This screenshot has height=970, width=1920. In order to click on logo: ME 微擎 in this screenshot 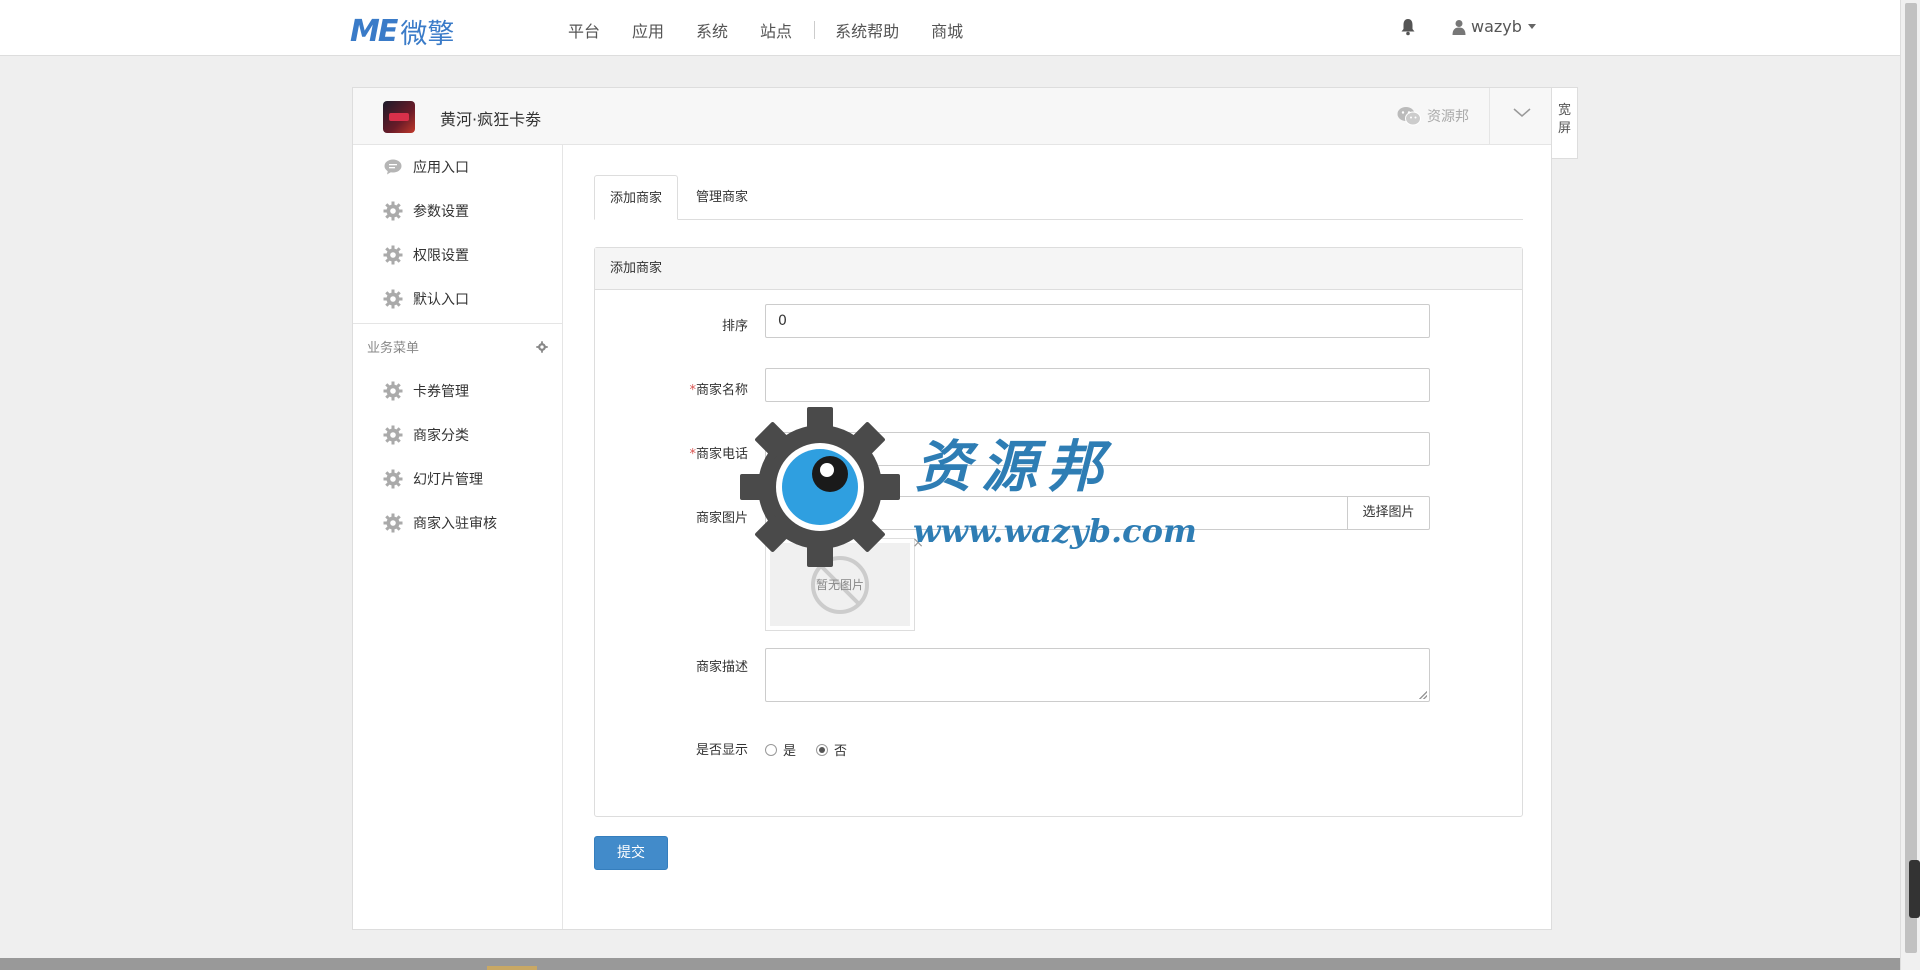, I will do `click(402, 31)`.